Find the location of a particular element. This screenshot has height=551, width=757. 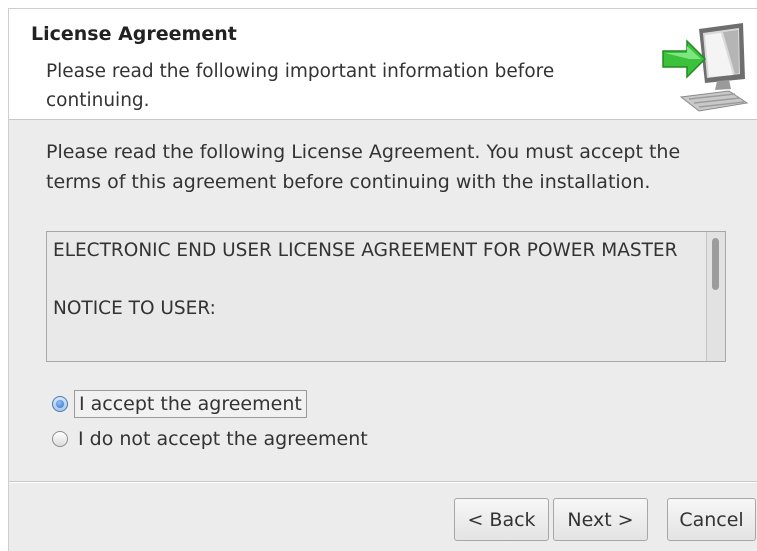

decline-radio is located at coordinates (60, 439).